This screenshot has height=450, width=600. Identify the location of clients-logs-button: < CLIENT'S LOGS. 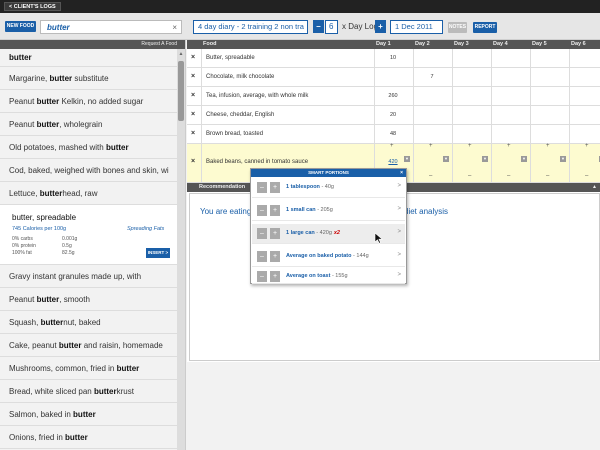
(32, 6).